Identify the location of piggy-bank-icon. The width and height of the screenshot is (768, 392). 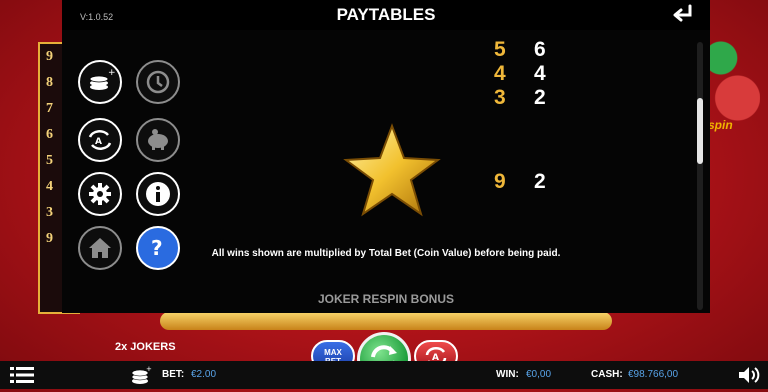
(158, 139).